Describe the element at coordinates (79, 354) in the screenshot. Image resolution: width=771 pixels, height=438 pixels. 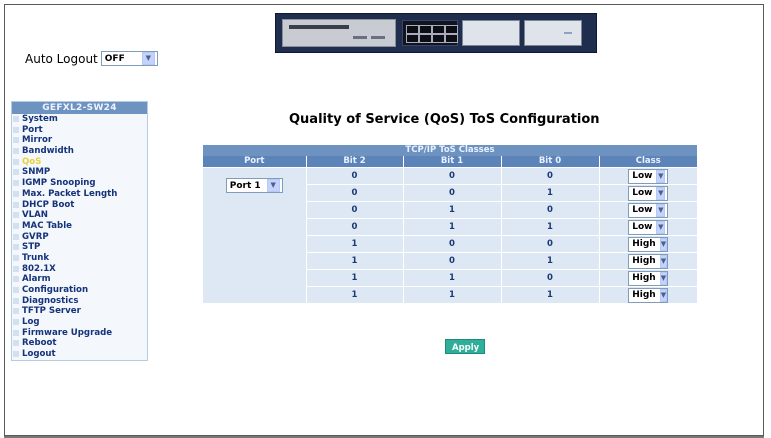
I see `sidebar-item-logout: Logout` at that location.